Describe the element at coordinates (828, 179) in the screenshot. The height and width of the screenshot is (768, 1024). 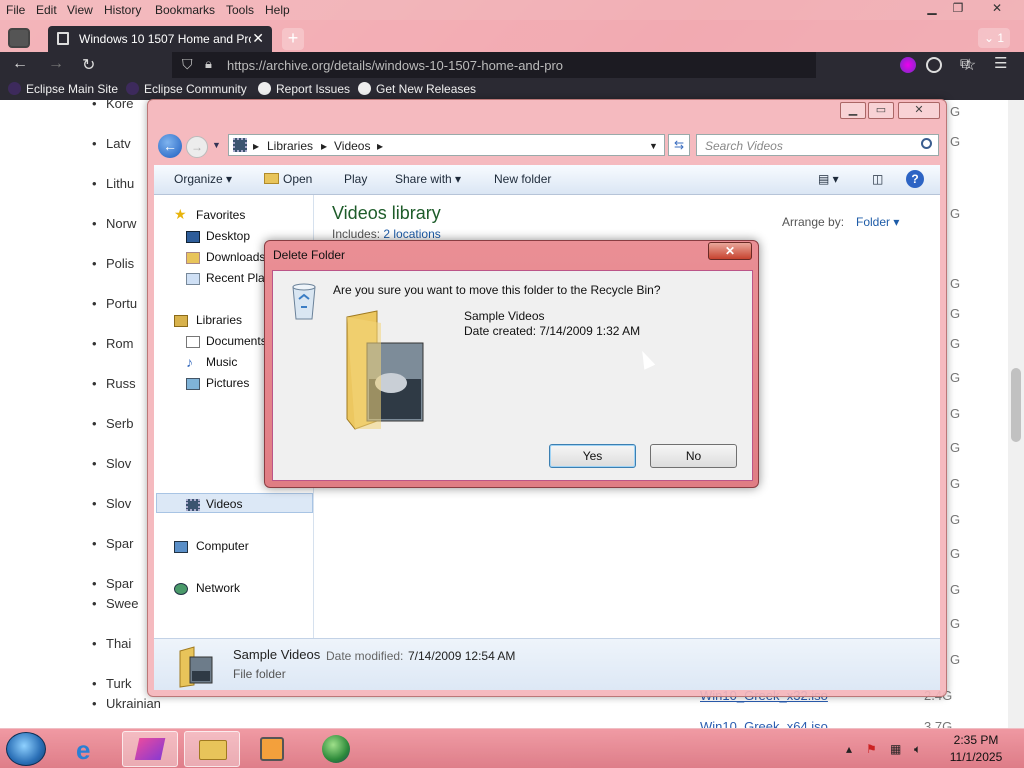
I see `view-options-icon: ▤ ▾` at that location.